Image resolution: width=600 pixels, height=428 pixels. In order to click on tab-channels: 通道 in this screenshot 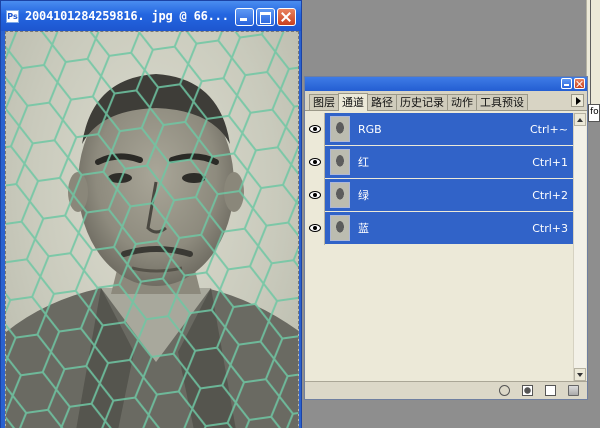, I will do `click(353, 102)`.